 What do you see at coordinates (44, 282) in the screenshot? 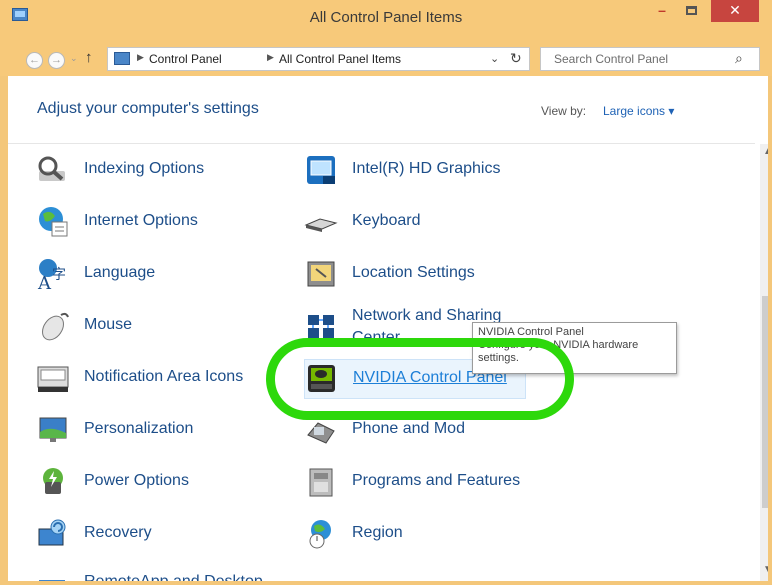
I see `svg-text: A` at bounding box center [44, 282].